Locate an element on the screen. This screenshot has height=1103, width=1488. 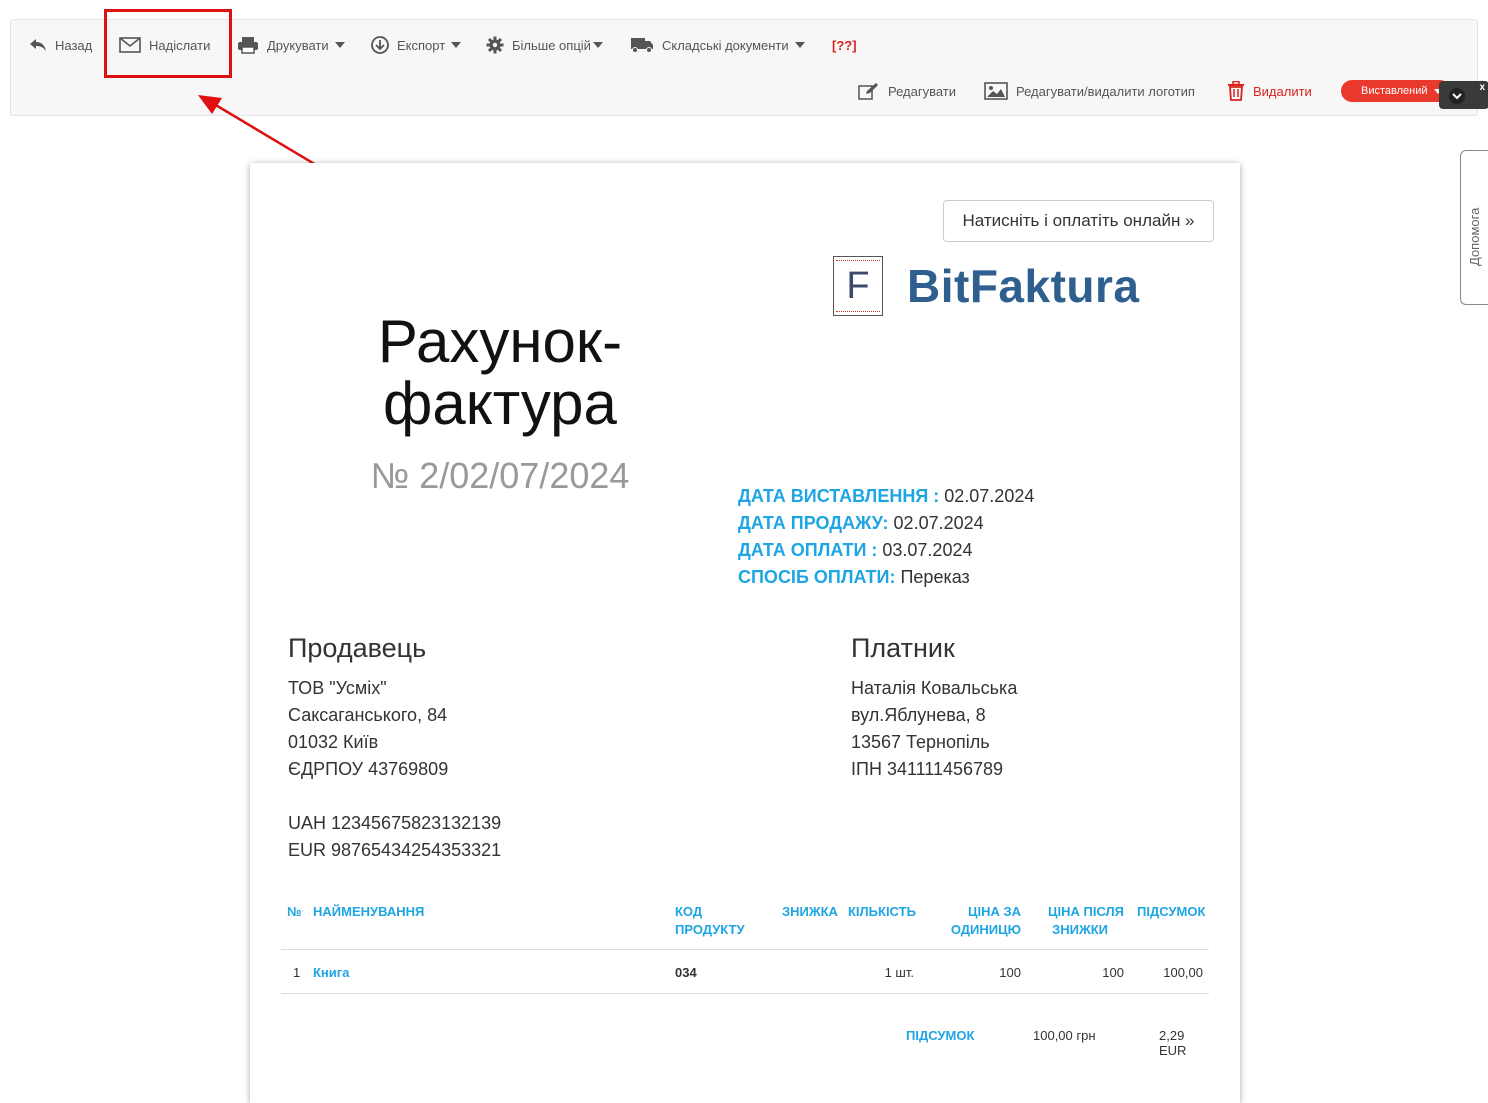
row-code: 034 is located at coordinates (686, 972).